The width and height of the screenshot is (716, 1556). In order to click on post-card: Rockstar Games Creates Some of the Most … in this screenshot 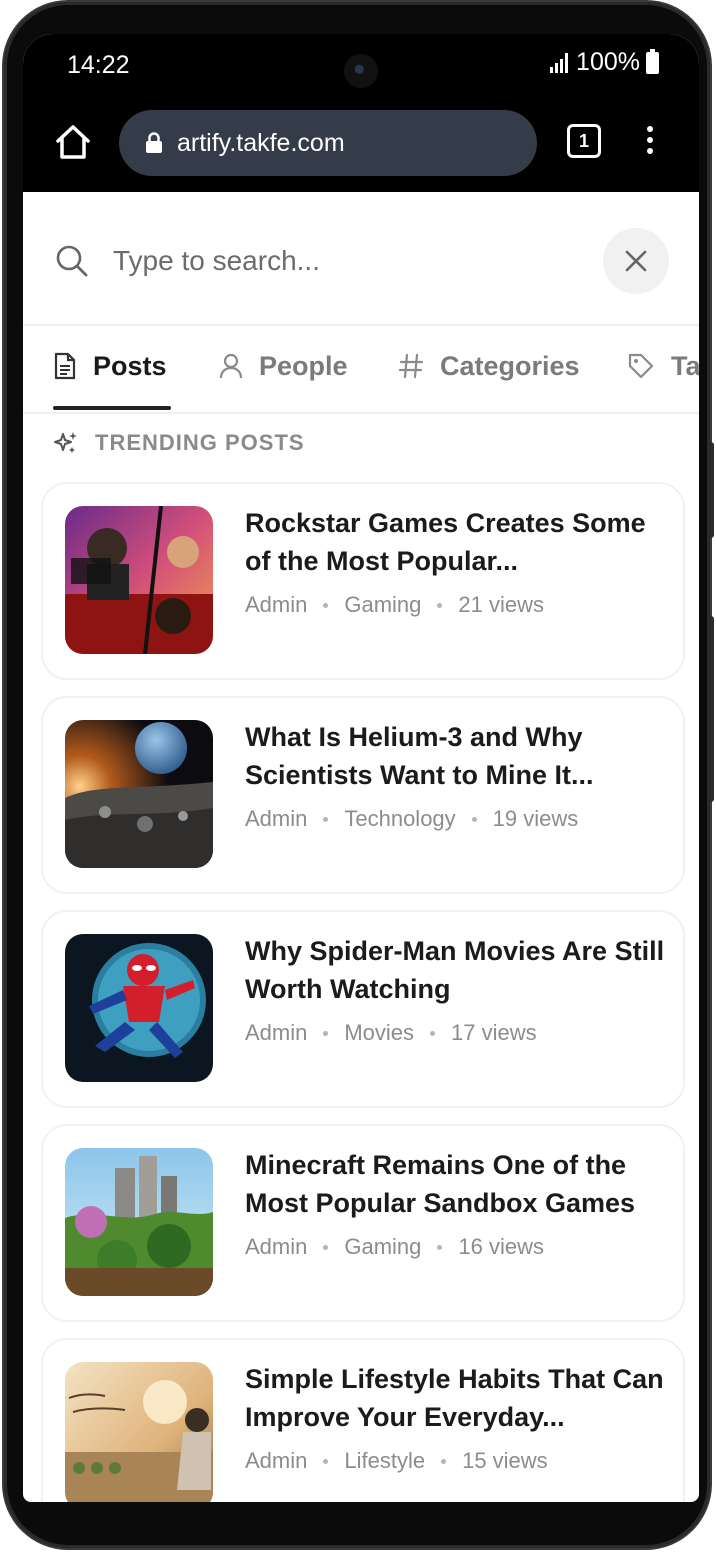, I will do `click(363, 581)`.